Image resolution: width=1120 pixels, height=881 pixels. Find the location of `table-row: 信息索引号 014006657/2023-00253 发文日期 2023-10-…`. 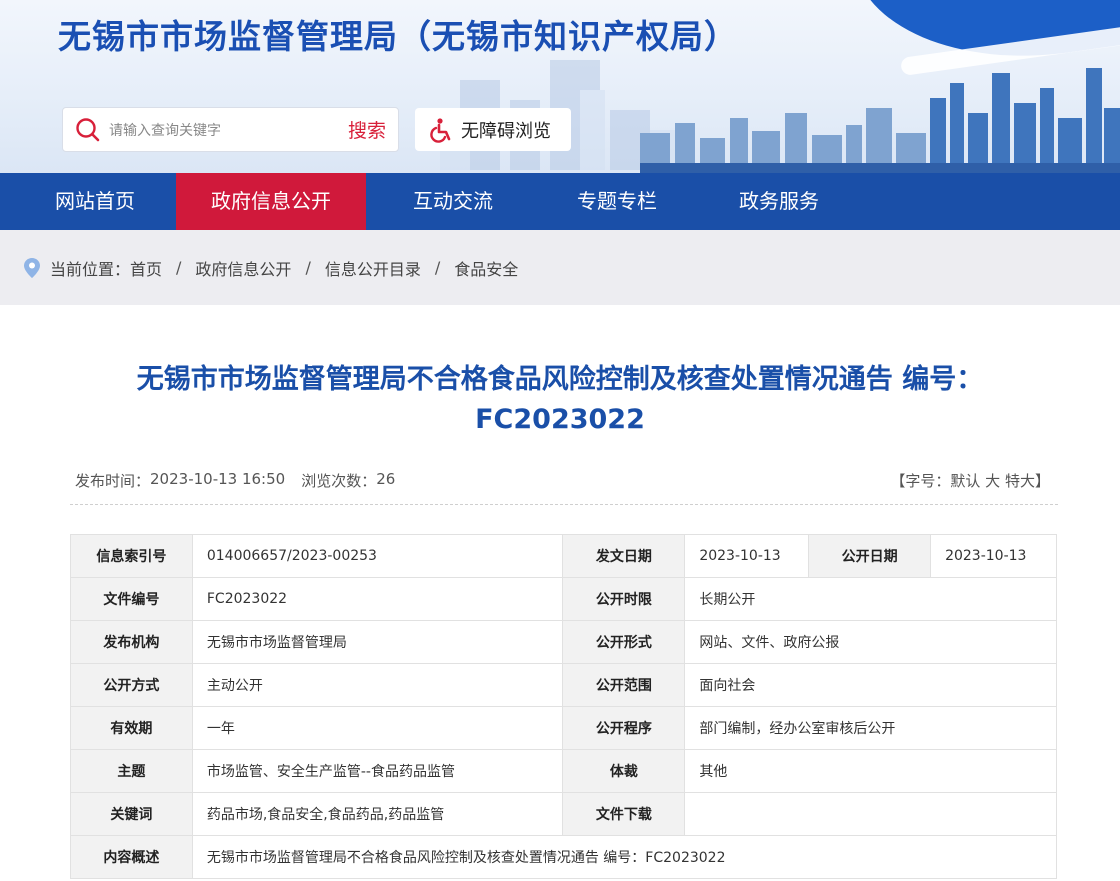

table-row: 信息索引号 014006657/2023-00253 发文日期 2023-10-… is located at coordinates (563, 556).